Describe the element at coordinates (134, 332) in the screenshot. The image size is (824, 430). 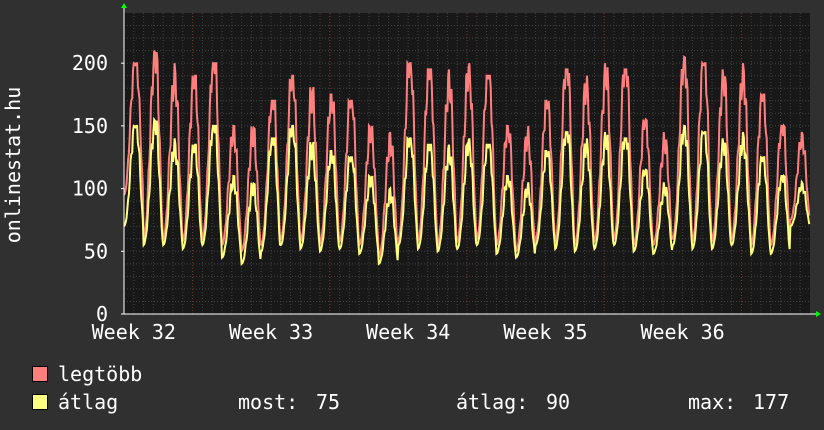
I see `x-tick-label: Week 32` at that location.